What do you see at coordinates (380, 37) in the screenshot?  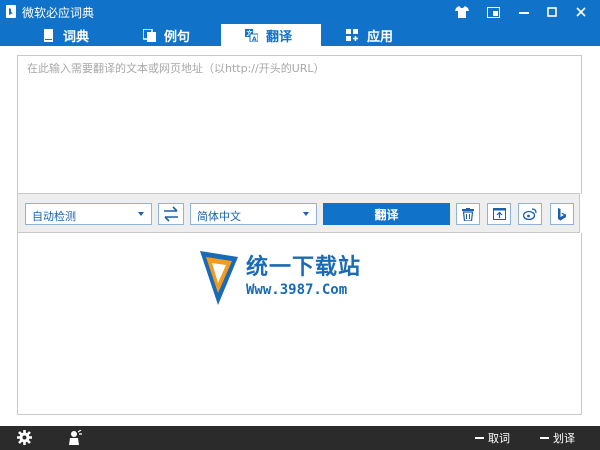 I see `tab-label: 应用` at bounding box center [380, 37].